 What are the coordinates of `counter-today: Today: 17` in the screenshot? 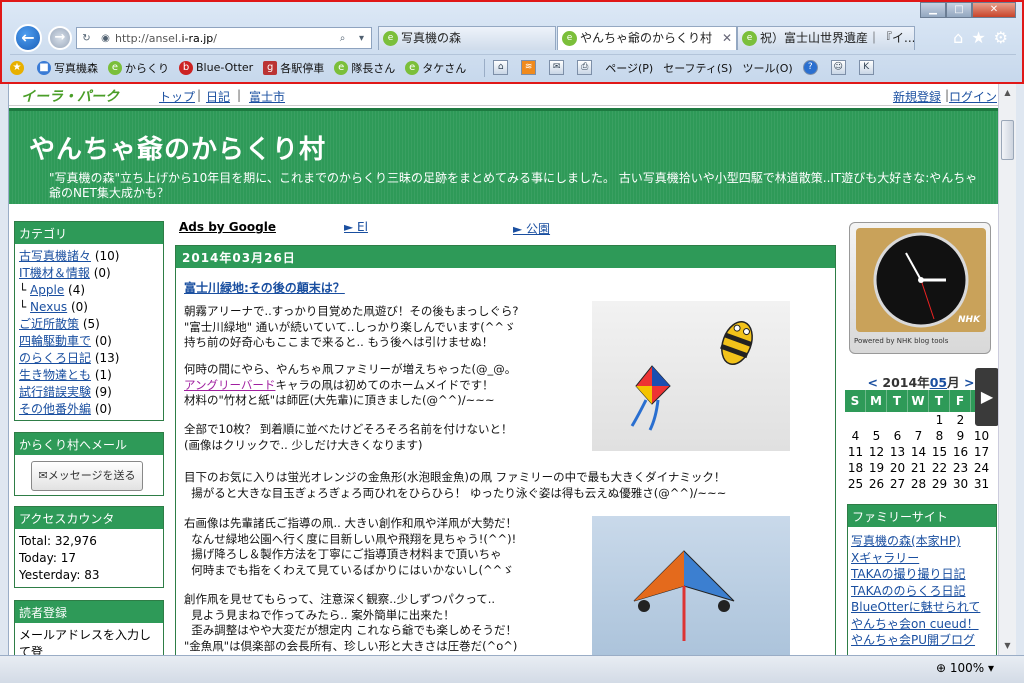 It's located at (47, 558).